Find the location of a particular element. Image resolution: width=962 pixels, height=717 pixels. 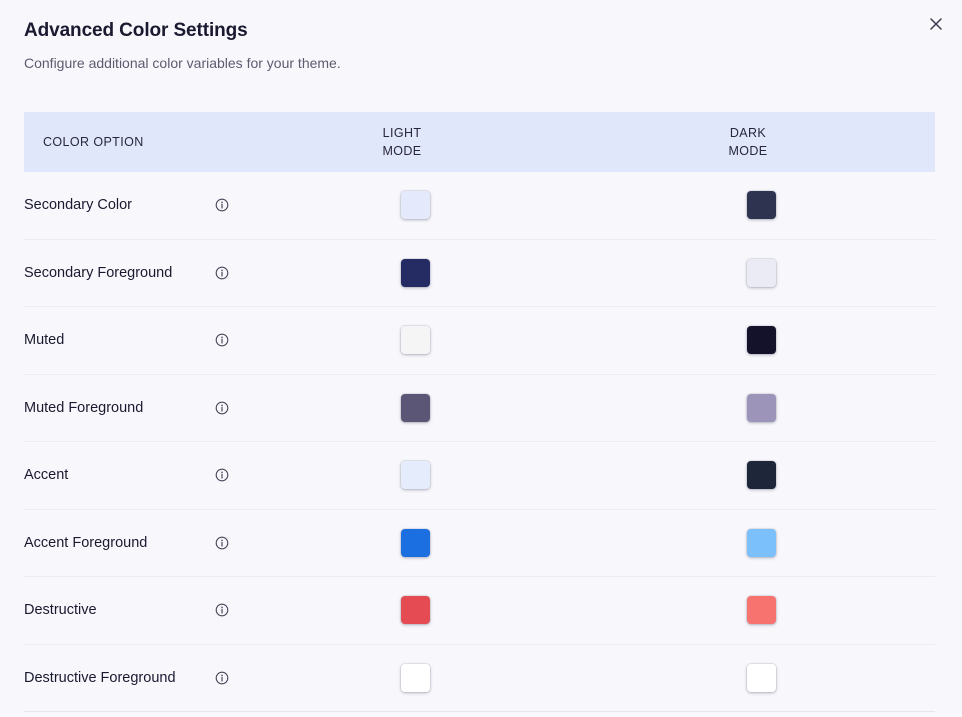

column-header-light-mode: LIGHT MODE is located at coordinates (402, 142).